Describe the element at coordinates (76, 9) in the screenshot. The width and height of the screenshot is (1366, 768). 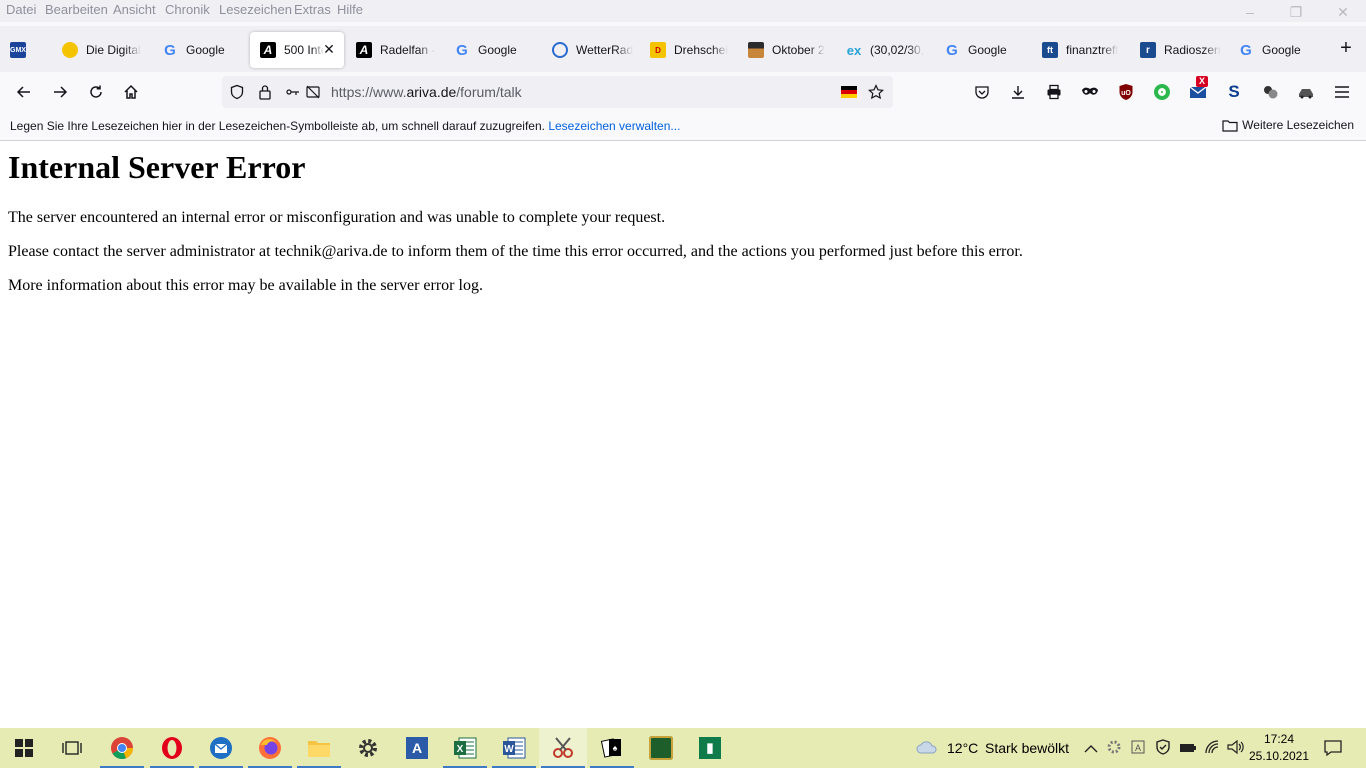
I see `menu-bearbeiten: Bearbeiten` at that location.